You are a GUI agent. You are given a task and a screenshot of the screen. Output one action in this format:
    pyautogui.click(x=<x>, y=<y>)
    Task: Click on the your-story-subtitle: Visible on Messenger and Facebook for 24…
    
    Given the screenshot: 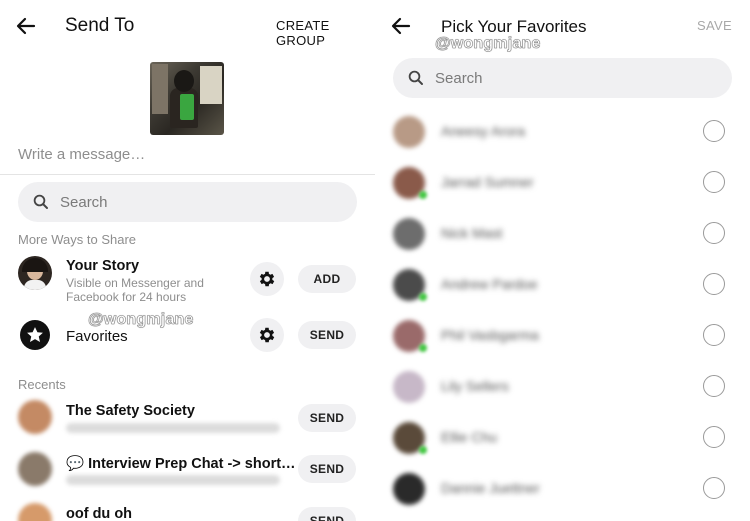 What is the action you would take?
    pyautogui.click(x=135, y=290)
    